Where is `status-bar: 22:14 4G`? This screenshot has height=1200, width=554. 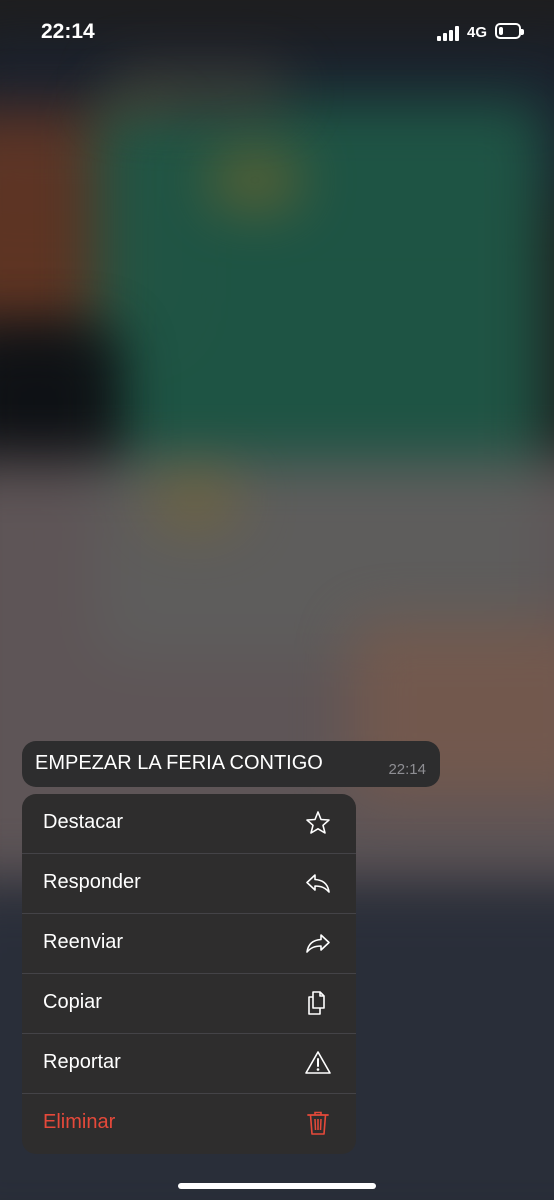
status-bar: 22:14 4G is located at coordinates (277, 32).